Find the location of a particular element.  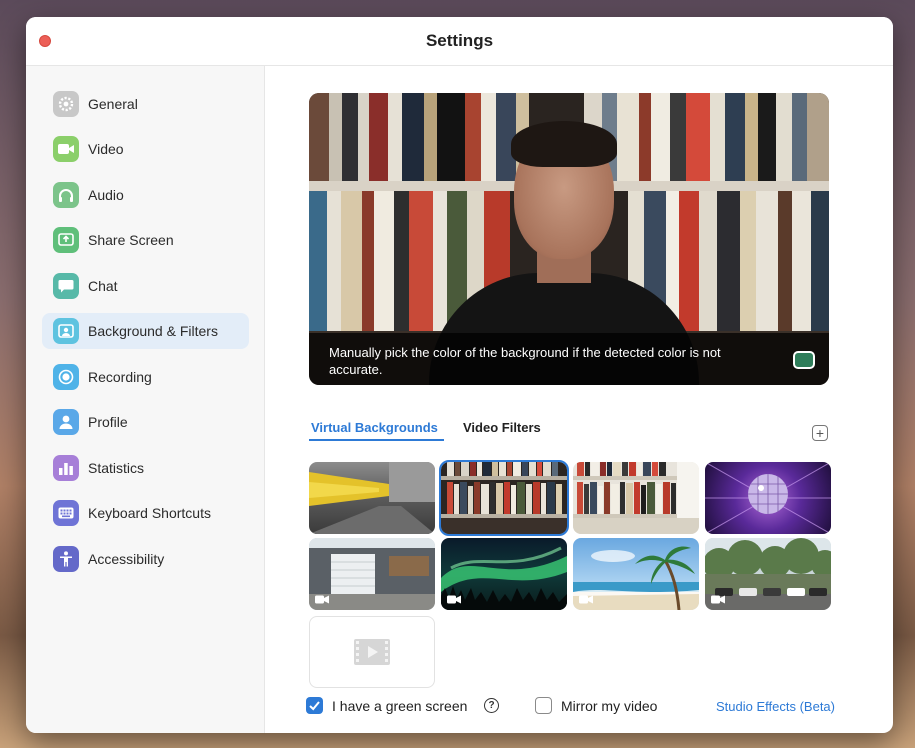

sidebar-item-share-screen: Share Screen is located at coordinates (145, 240).